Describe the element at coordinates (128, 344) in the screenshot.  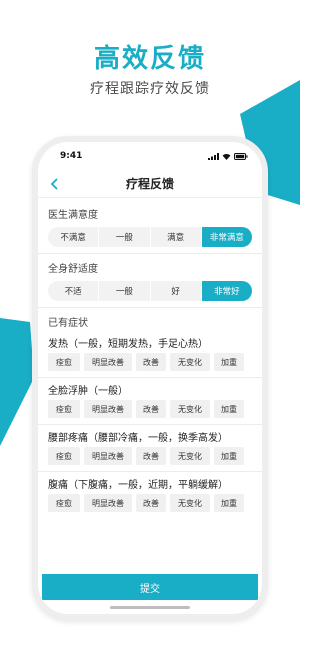
I see `symptom-name: 发热（一般，短期发热，手足心热）` at that location.